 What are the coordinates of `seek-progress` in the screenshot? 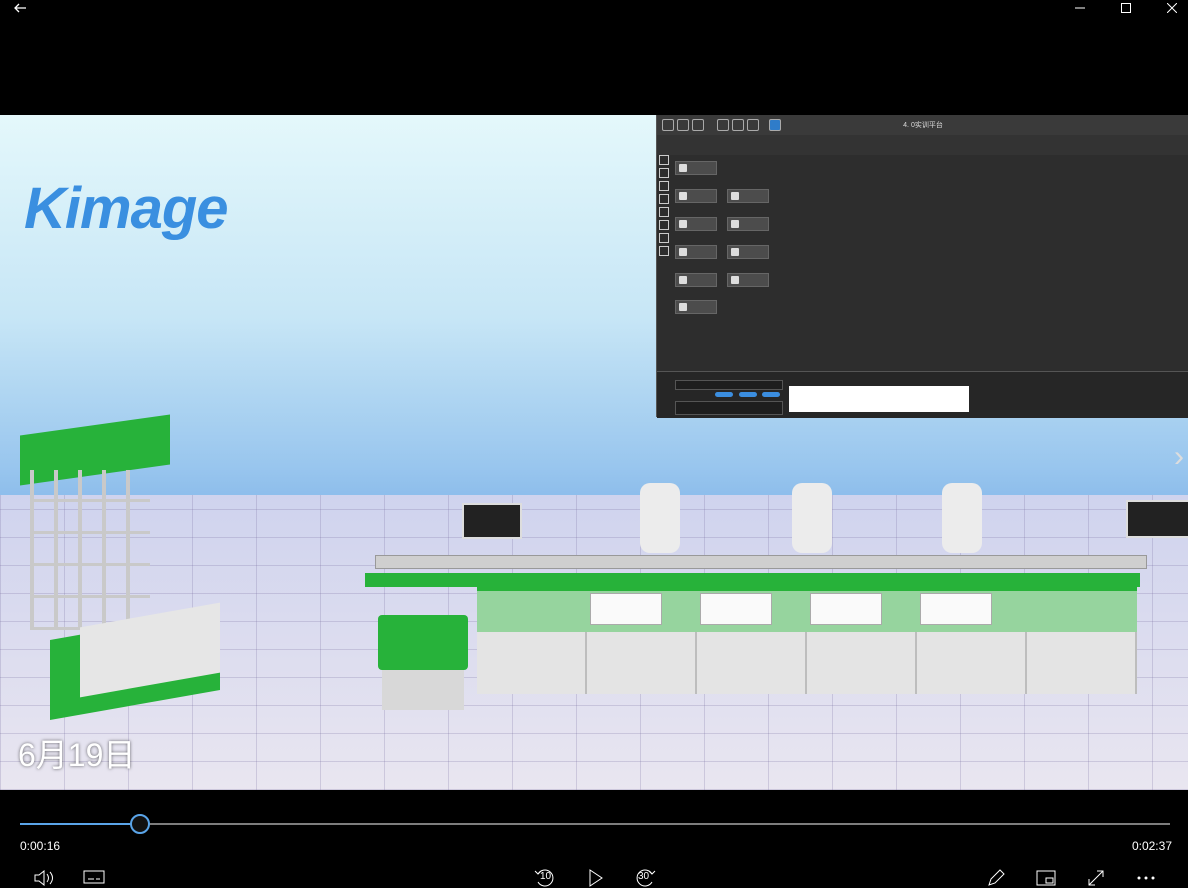 It's located at (80, 824).